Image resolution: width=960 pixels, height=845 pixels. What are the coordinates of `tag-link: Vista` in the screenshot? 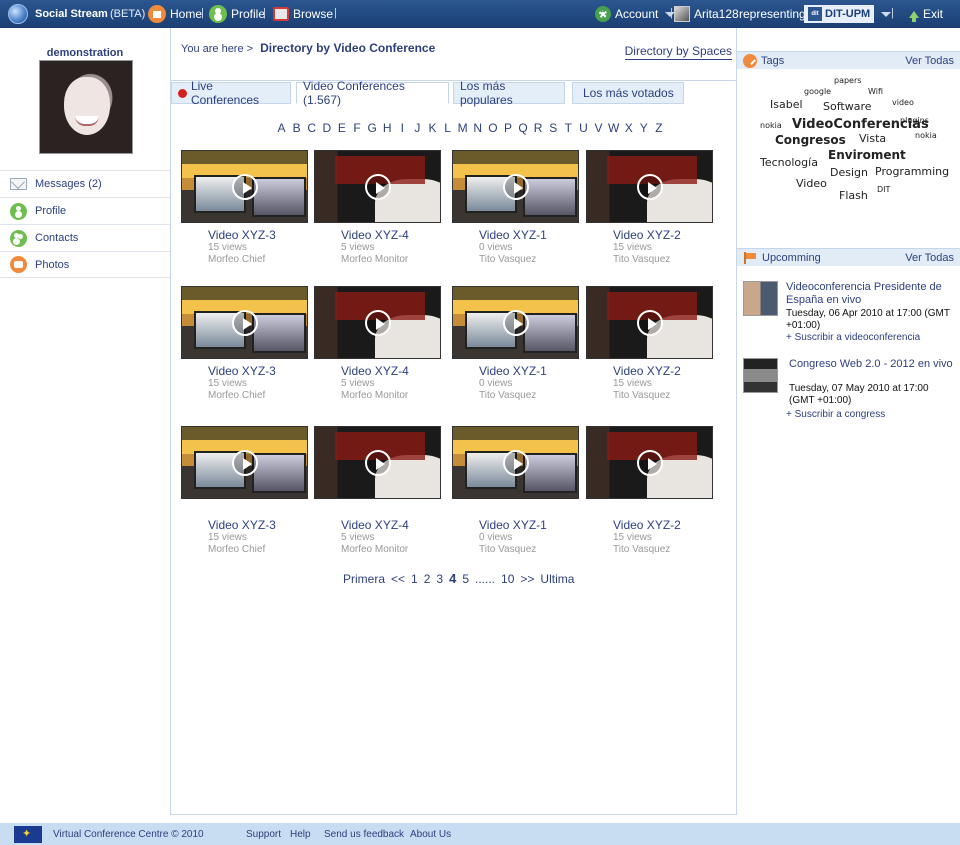 It's located at (872, 138).